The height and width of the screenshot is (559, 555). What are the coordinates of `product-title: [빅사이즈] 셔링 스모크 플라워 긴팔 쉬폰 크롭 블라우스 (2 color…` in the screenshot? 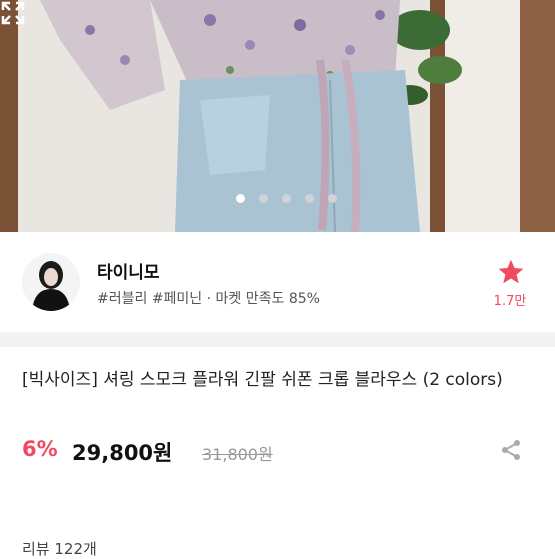 It's located at (262, 380).